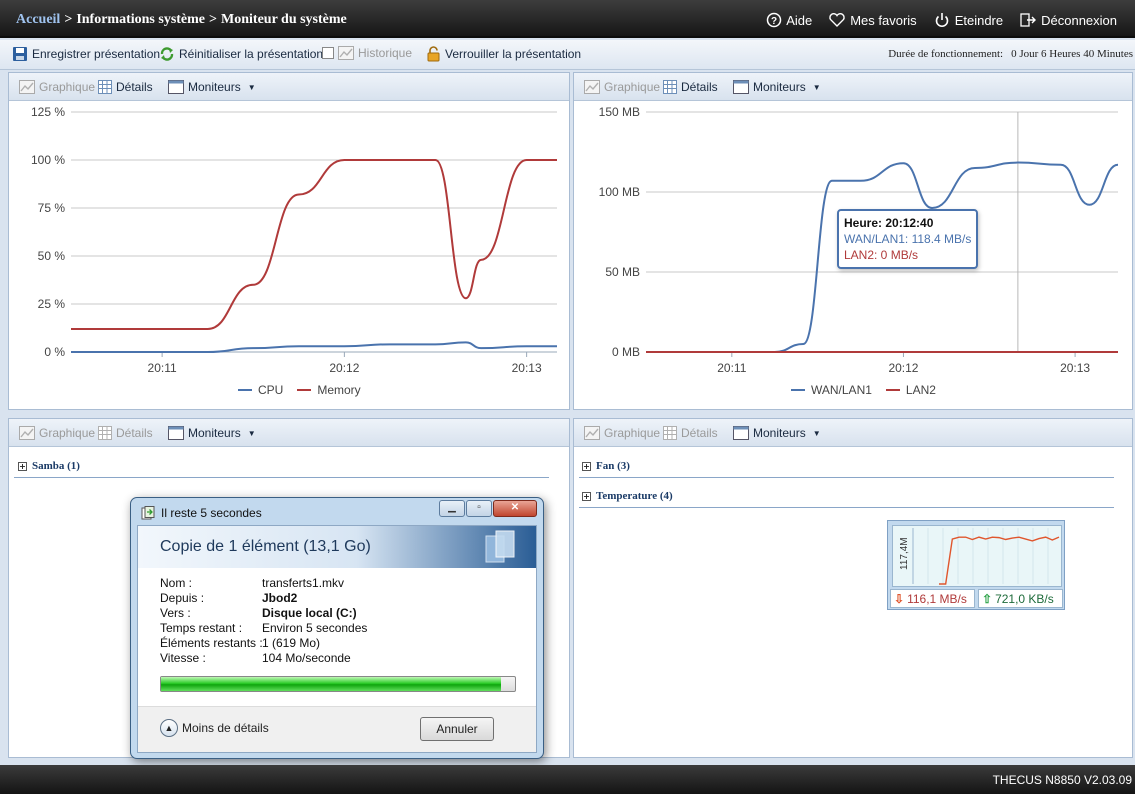  Describe the element at coordinates (214, 728) in the screenshot. I see `less-details-toggle: ▲ Moins de détails` at that location.